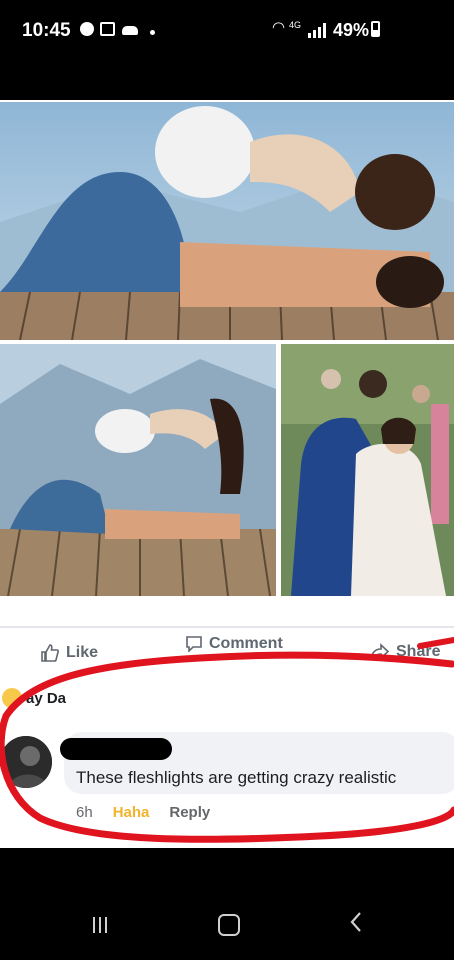 This screenshot has width=454, height=960. Describe the element at coordinates (189, 812) in the screenshot. I see `comment-reply-button: Reply` at that location.